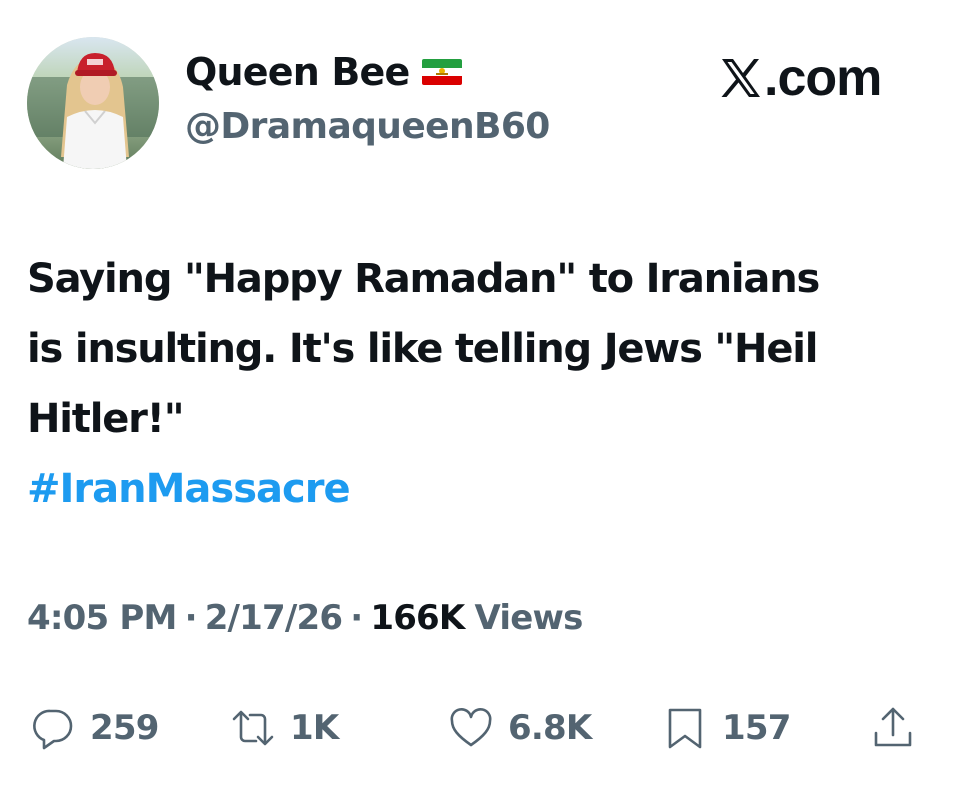 The image size is (960, 790). Describe the element at coordinates (471, 727) in the screenshot. I see `heart-icon` at that location.